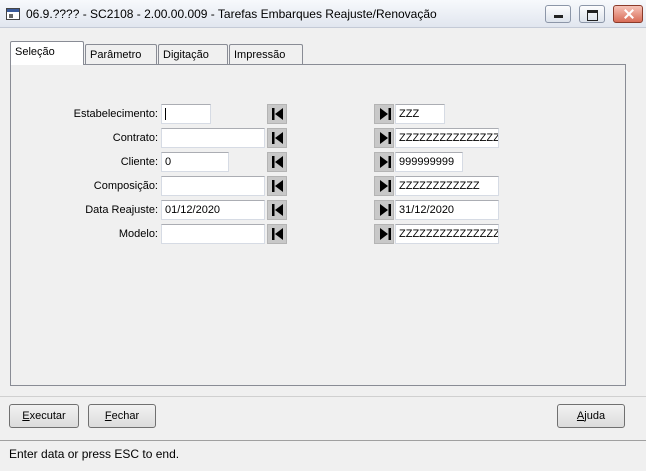 This screenshot has height=471, width=646. I want to click on contrato-start-input, so click(213, 138).